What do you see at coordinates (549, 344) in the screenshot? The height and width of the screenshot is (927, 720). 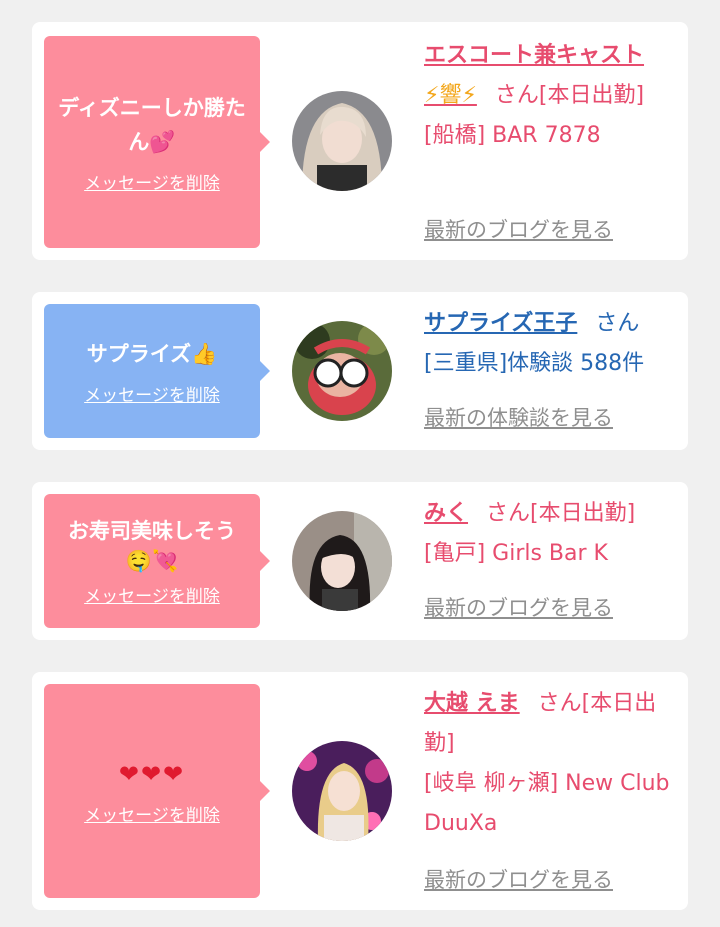 I see `user-info: サプライズ王子 さん [三重県]体験談 588件` at bounding box center [549, 344].